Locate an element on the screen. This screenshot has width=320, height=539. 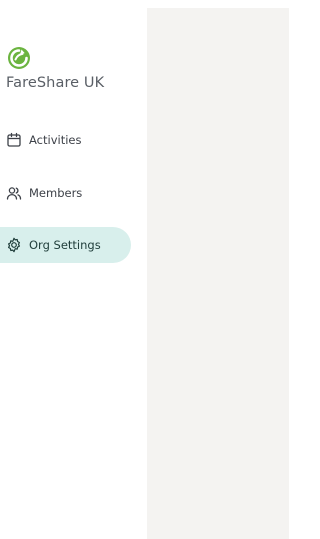
sidebar-item-label: Activities is located at coordinates (55, 140).